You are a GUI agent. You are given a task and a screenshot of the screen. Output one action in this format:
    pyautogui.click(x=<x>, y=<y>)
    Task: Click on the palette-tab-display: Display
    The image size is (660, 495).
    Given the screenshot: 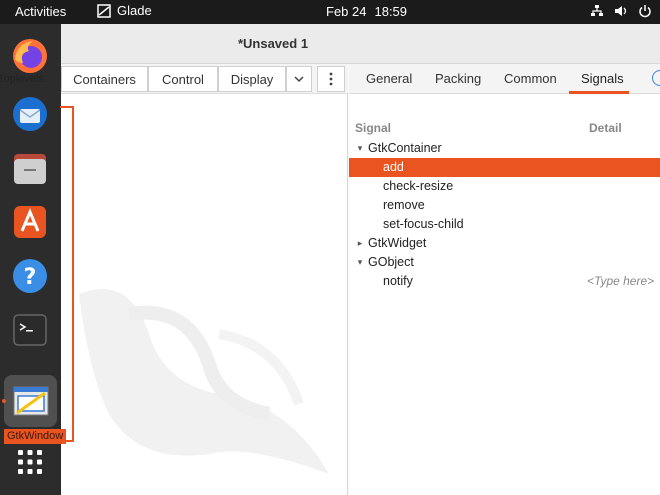 What is the action you would take?
    pyautogui.click(x=252, y=79)
    